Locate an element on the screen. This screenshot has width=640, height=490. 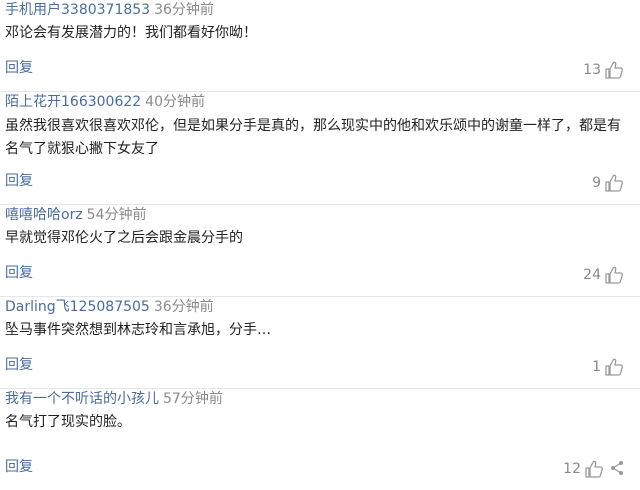
comment-meta: 我有一个不听话的小孩儿 57分钟前 is located at coordinates (114, 399).